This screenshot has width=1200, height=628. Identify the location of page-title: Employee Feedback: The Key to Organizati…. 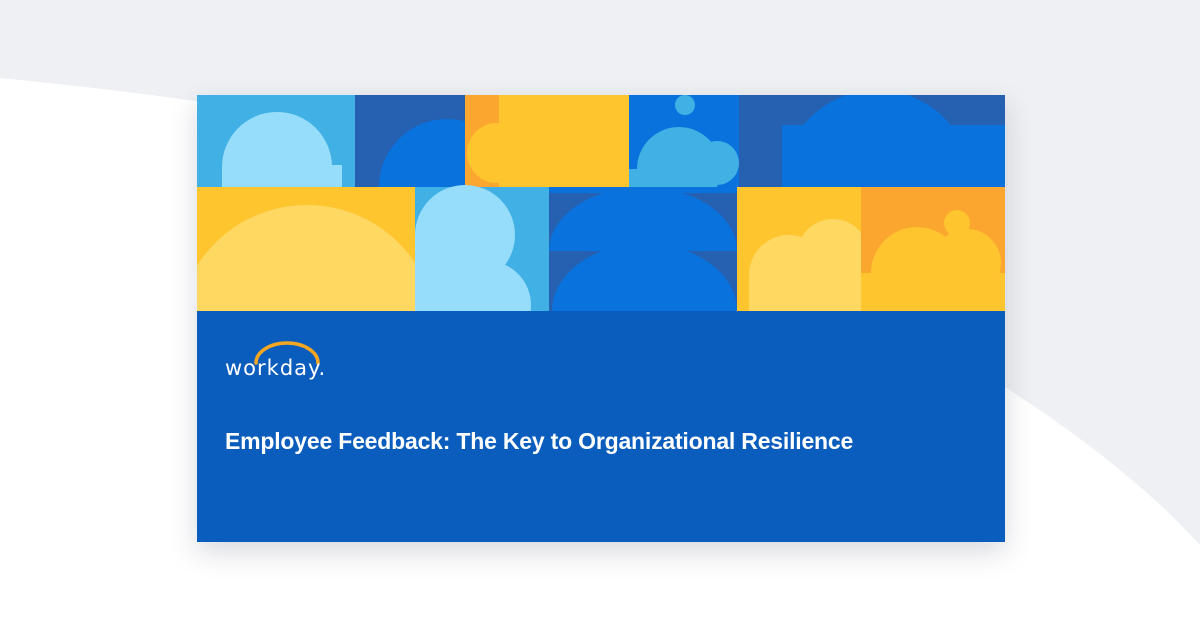
(539, 441).